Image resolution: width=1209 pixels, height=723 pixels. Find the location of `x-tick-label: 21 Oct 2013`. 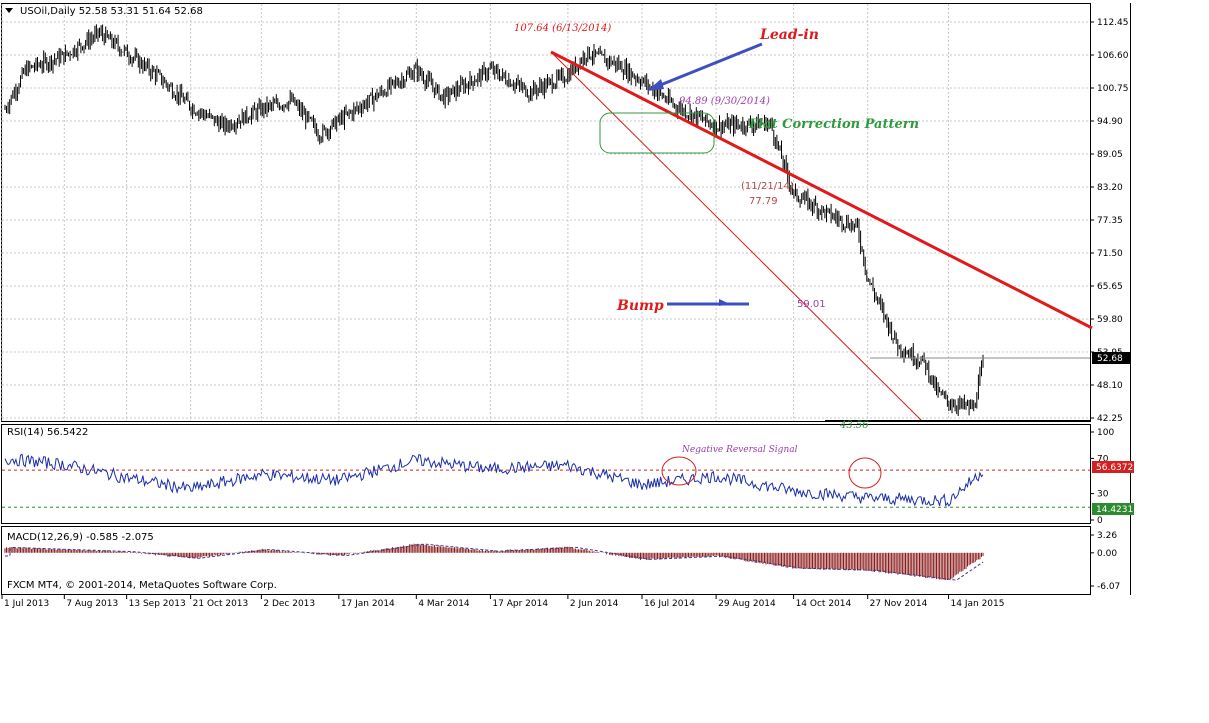

x-tick-label: 21 Oct 2013 is located at coordinates (221, 604).